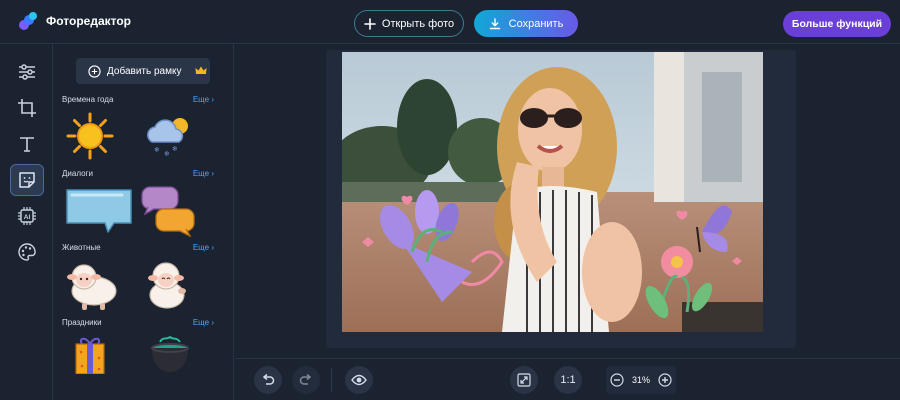 The width and height of the screenshot is (900, 400). I want to click on category-seasons: Времена года Еще ›, so click(138, 99).